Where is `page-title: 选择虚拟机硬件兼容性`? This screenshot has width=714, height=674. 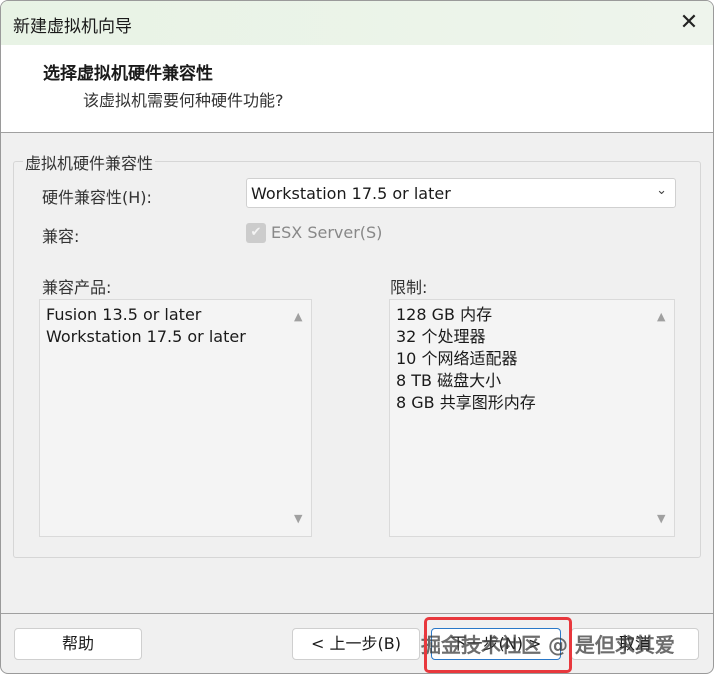 page-title: 选择虚拟机硬件兼容性 is located at coordinates (128, 74).